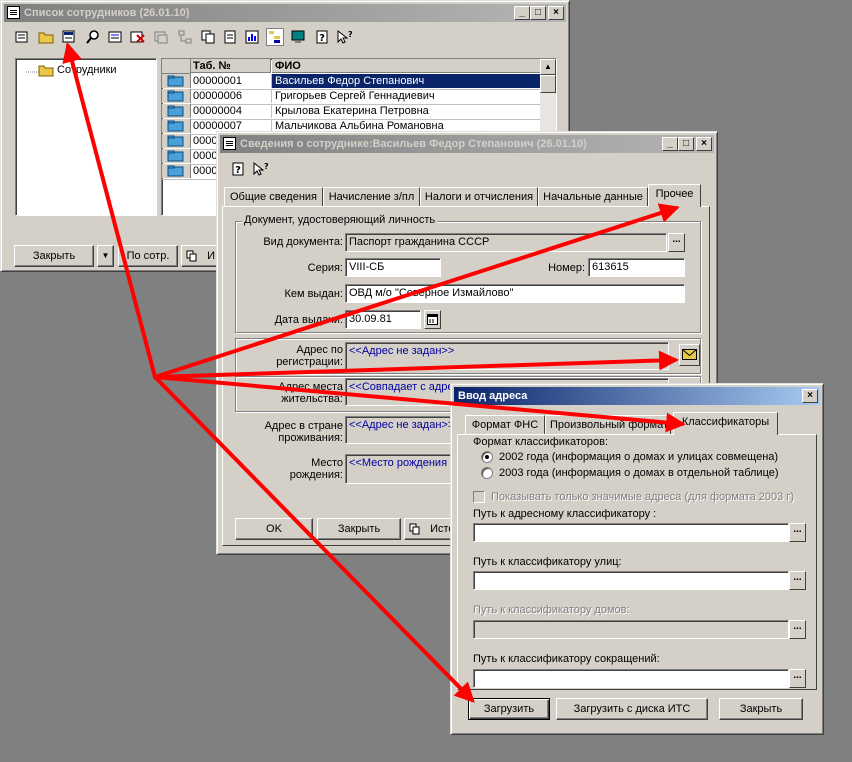 The height and width of the screenshot is (762, 852). I want to click on tab-other-label: Прочее, so click(674, 194).